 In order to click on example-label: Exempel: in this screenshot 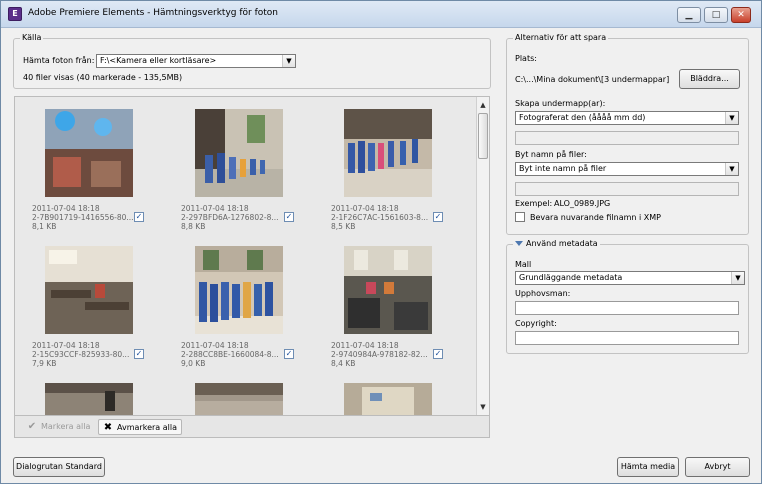, I will do `click(534, 203)`.